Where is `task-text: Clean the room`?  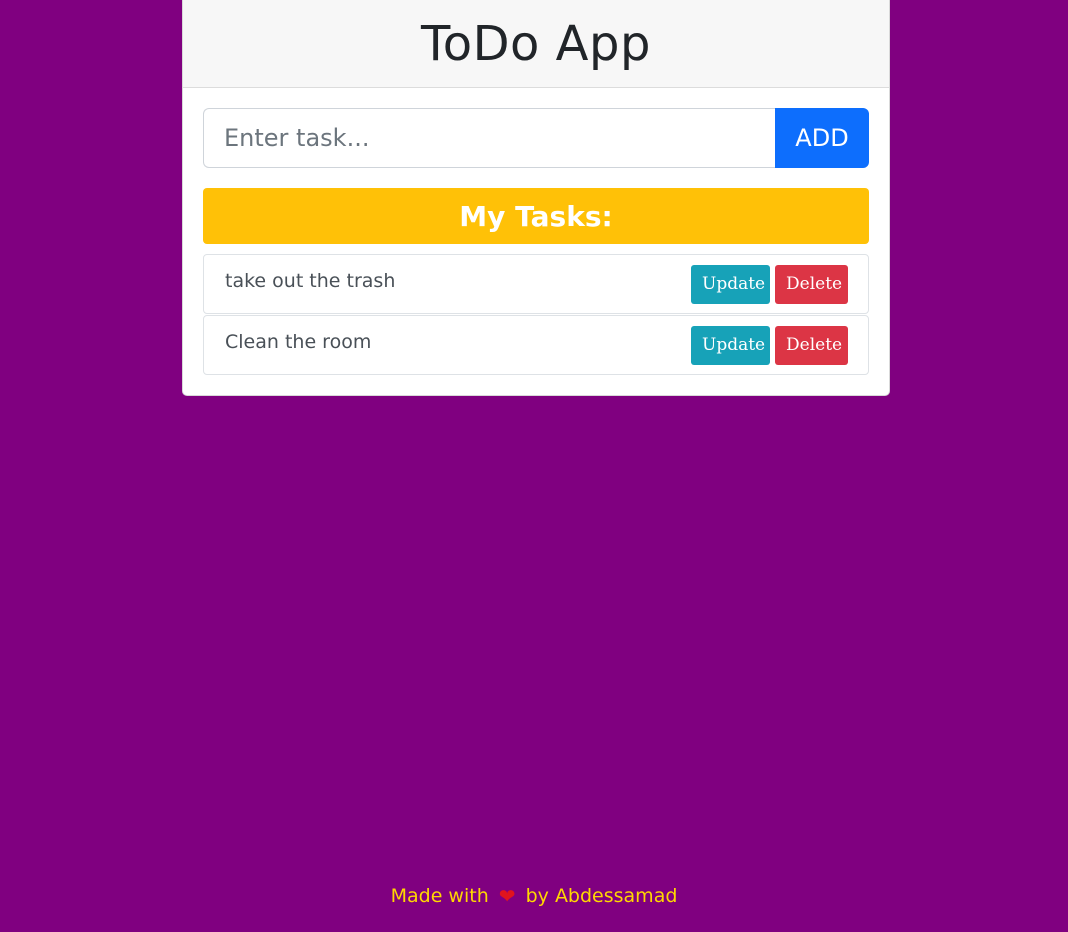 task-text: Clean the room is located at coordinates (298, 342).